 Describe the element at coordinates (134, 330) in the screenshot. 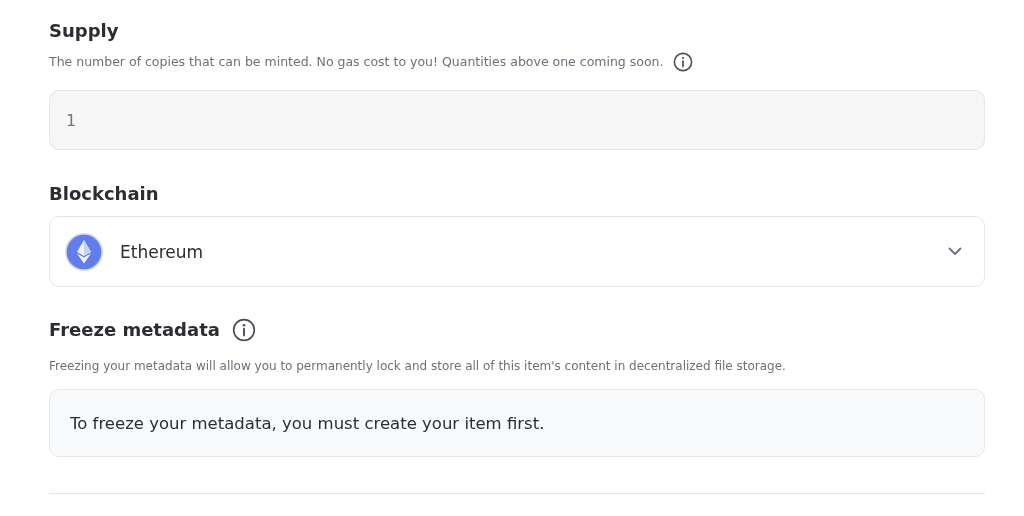

I see `section-title: Freeze metadata` at that location.